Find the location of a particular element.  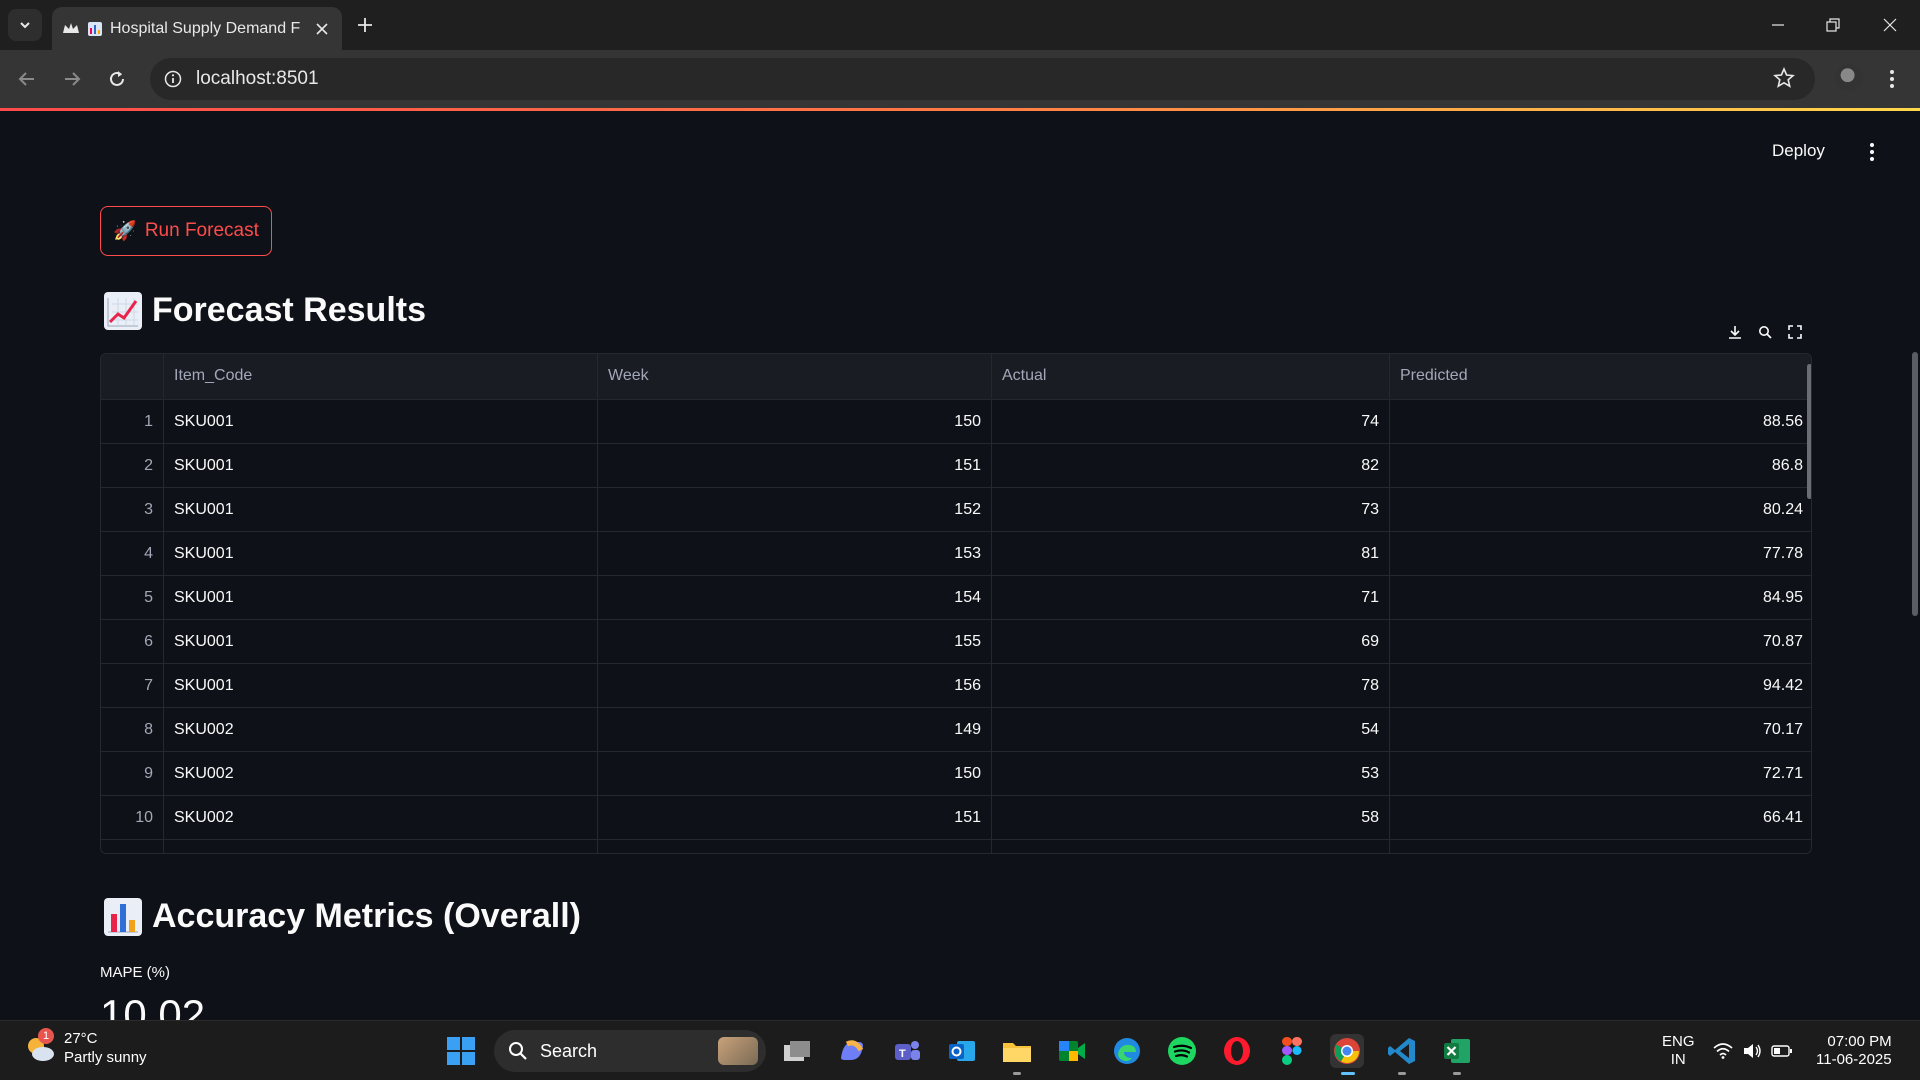

forward-button is located at coordinates (72, 79).